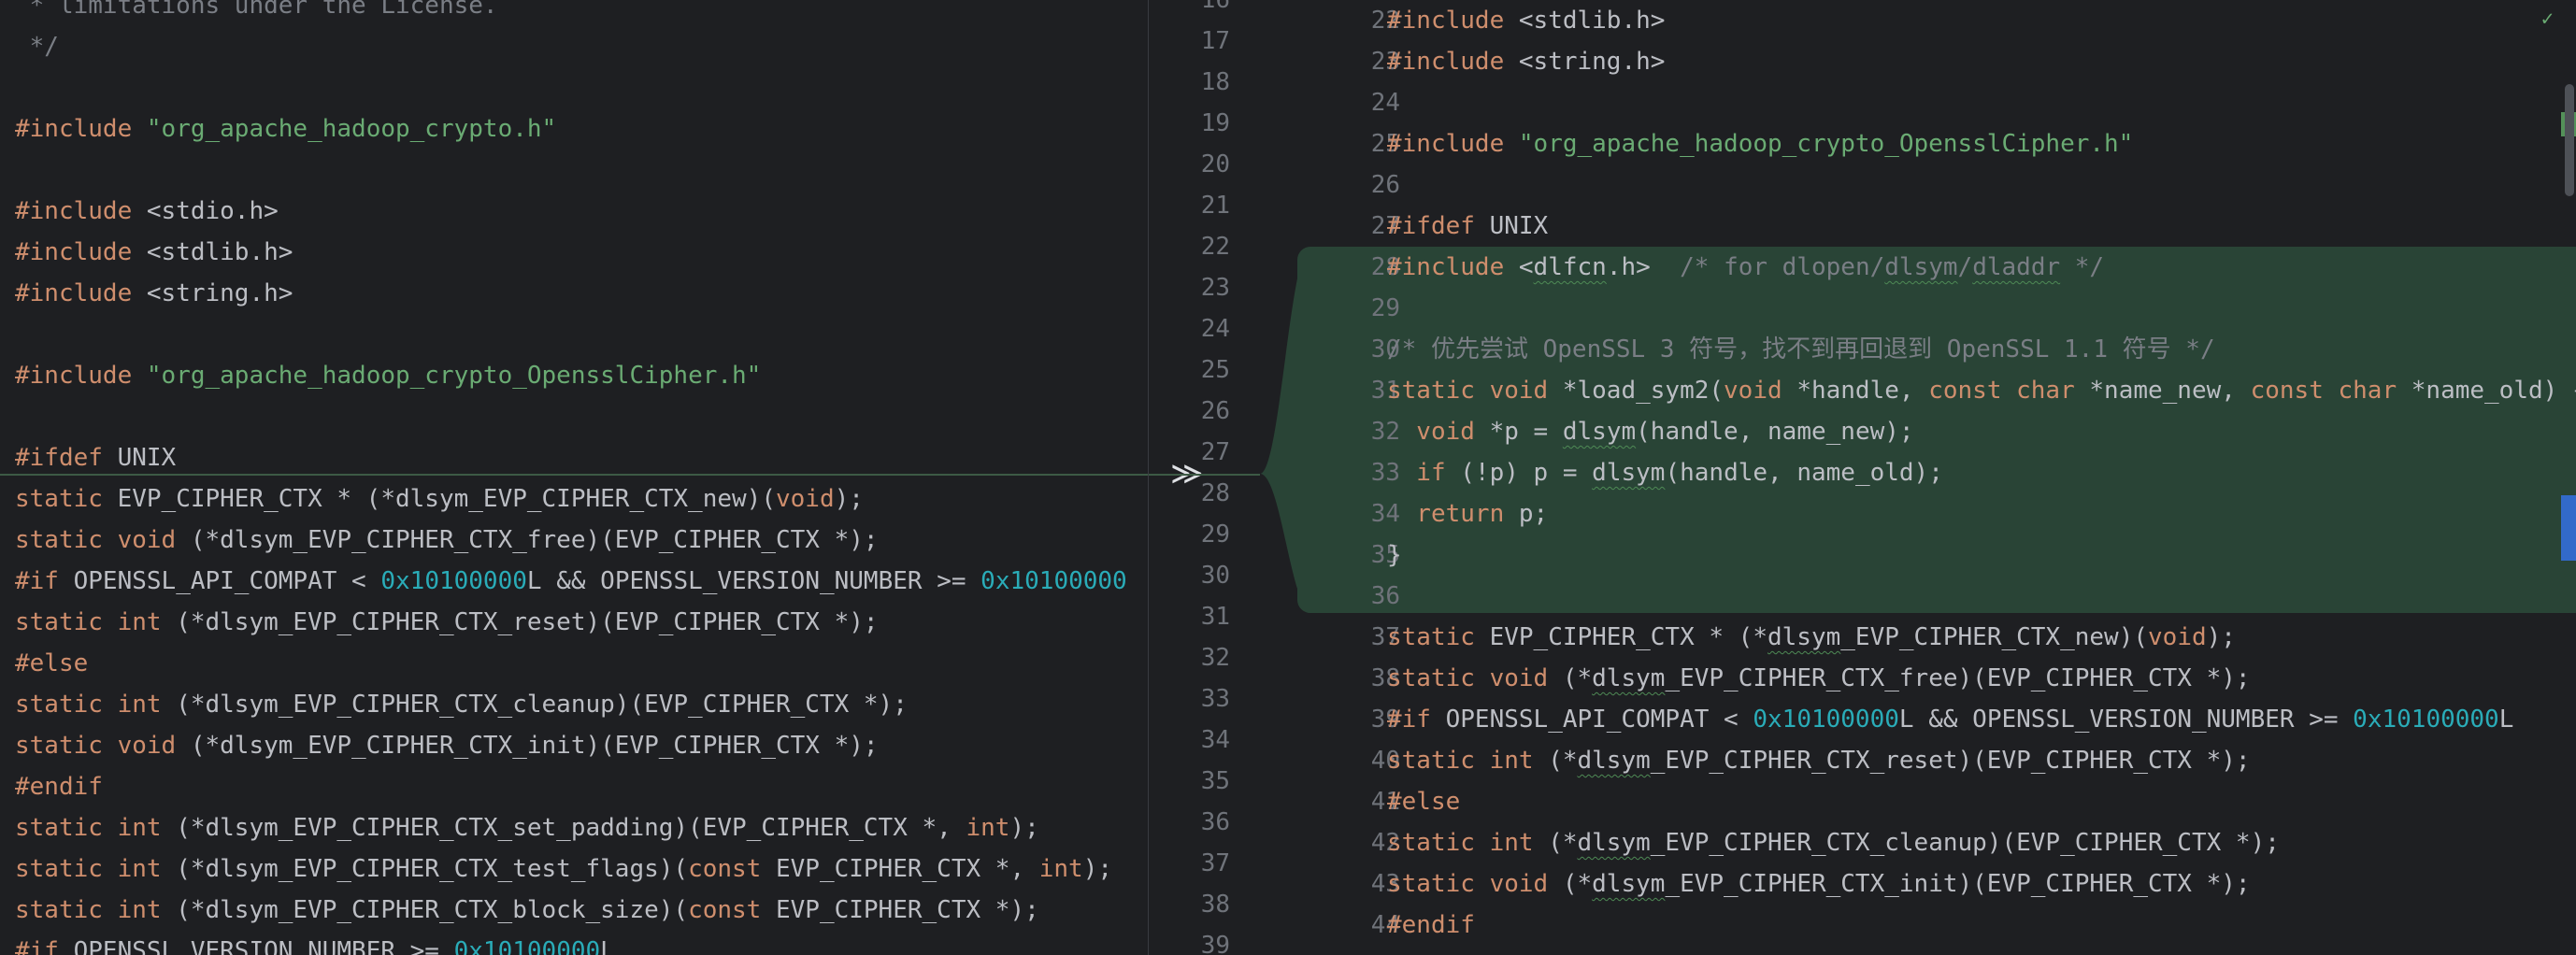 The height and width of the screenshot is (955, 2576). What do you see at coordinates (96, 828) in the screenshot?
I see `code-token: static int` at bounding box center [96, 828].